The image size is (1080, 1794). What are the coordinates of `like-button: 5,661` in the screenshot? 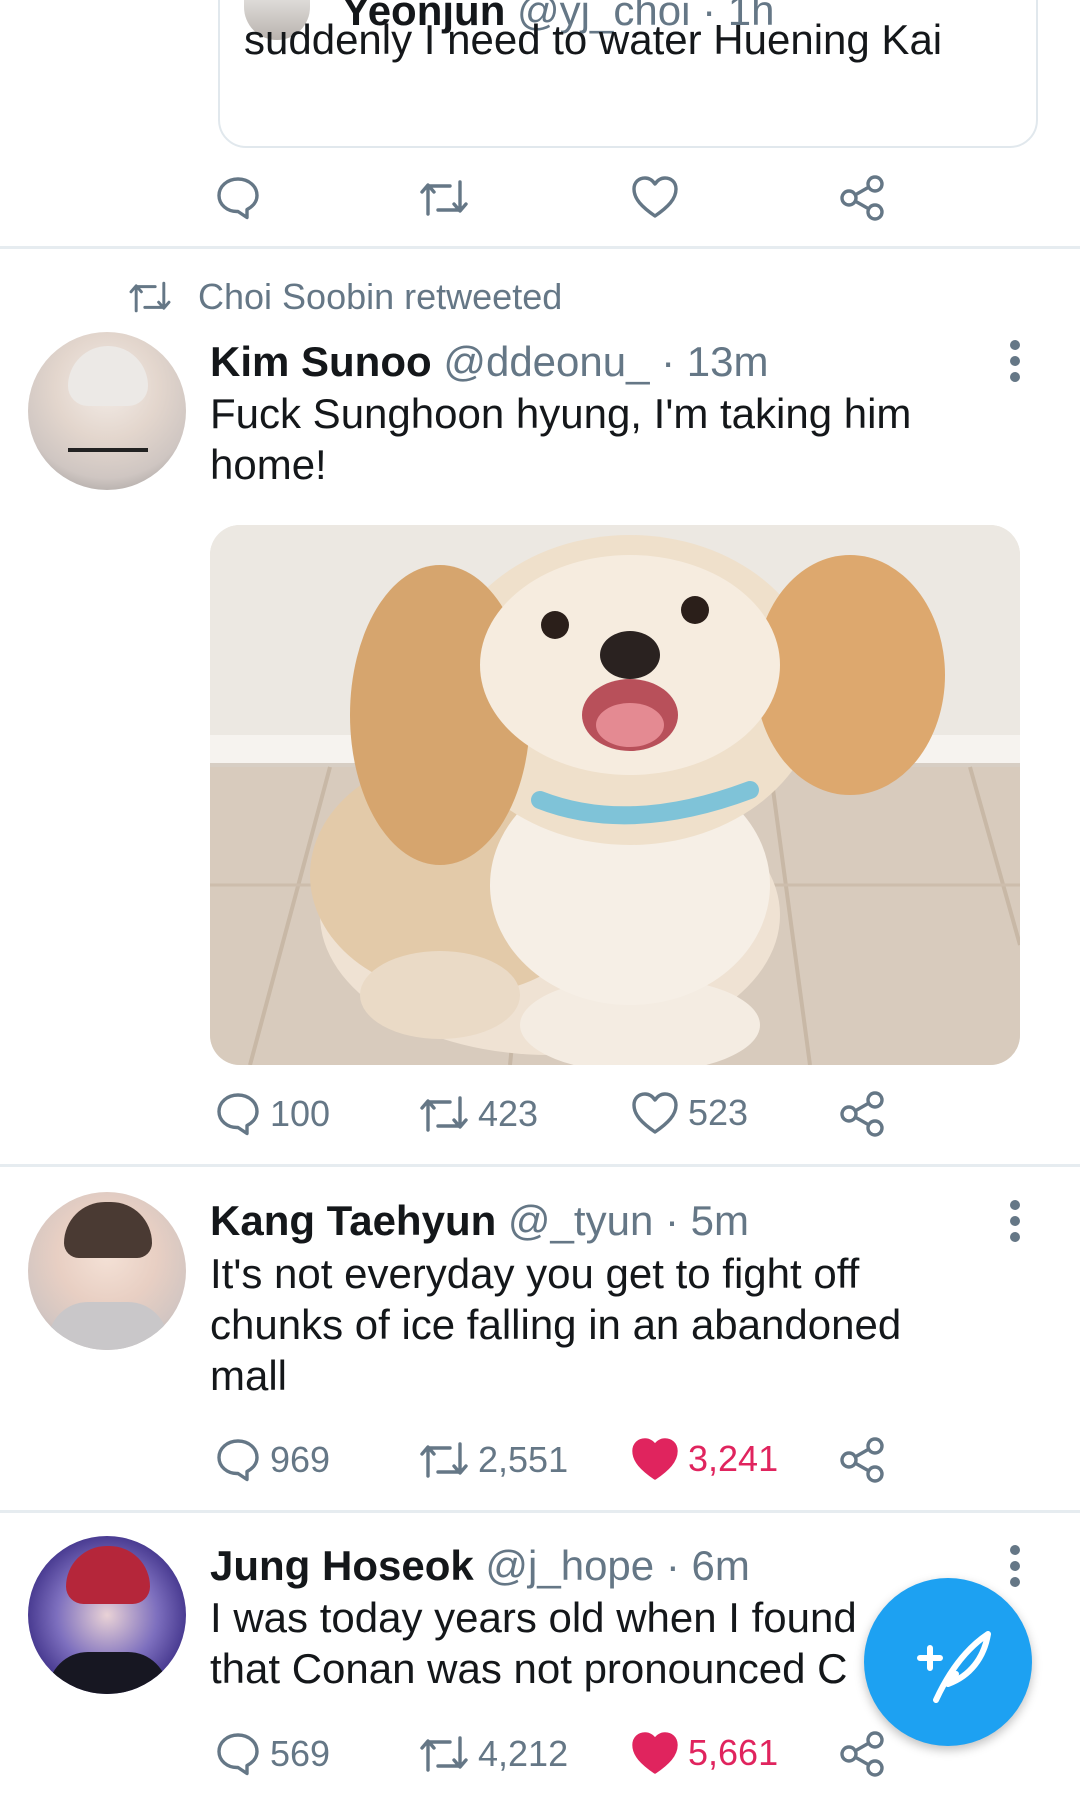 It's located at (704, 1753).